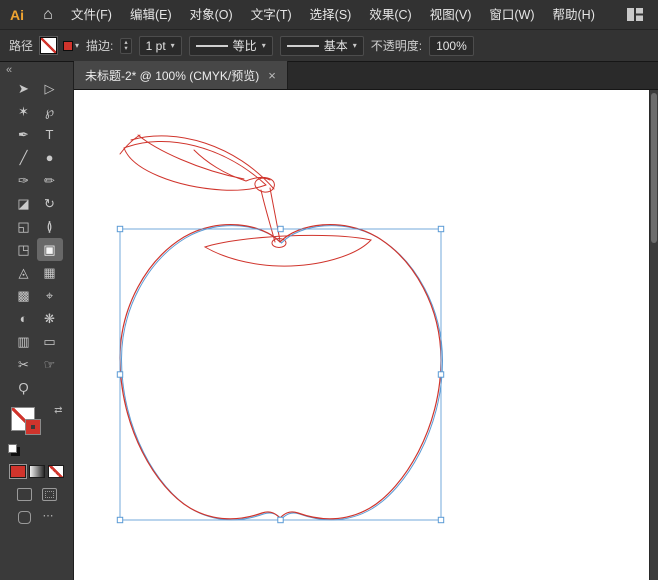  I want to click on none-button, so click(55, 471).